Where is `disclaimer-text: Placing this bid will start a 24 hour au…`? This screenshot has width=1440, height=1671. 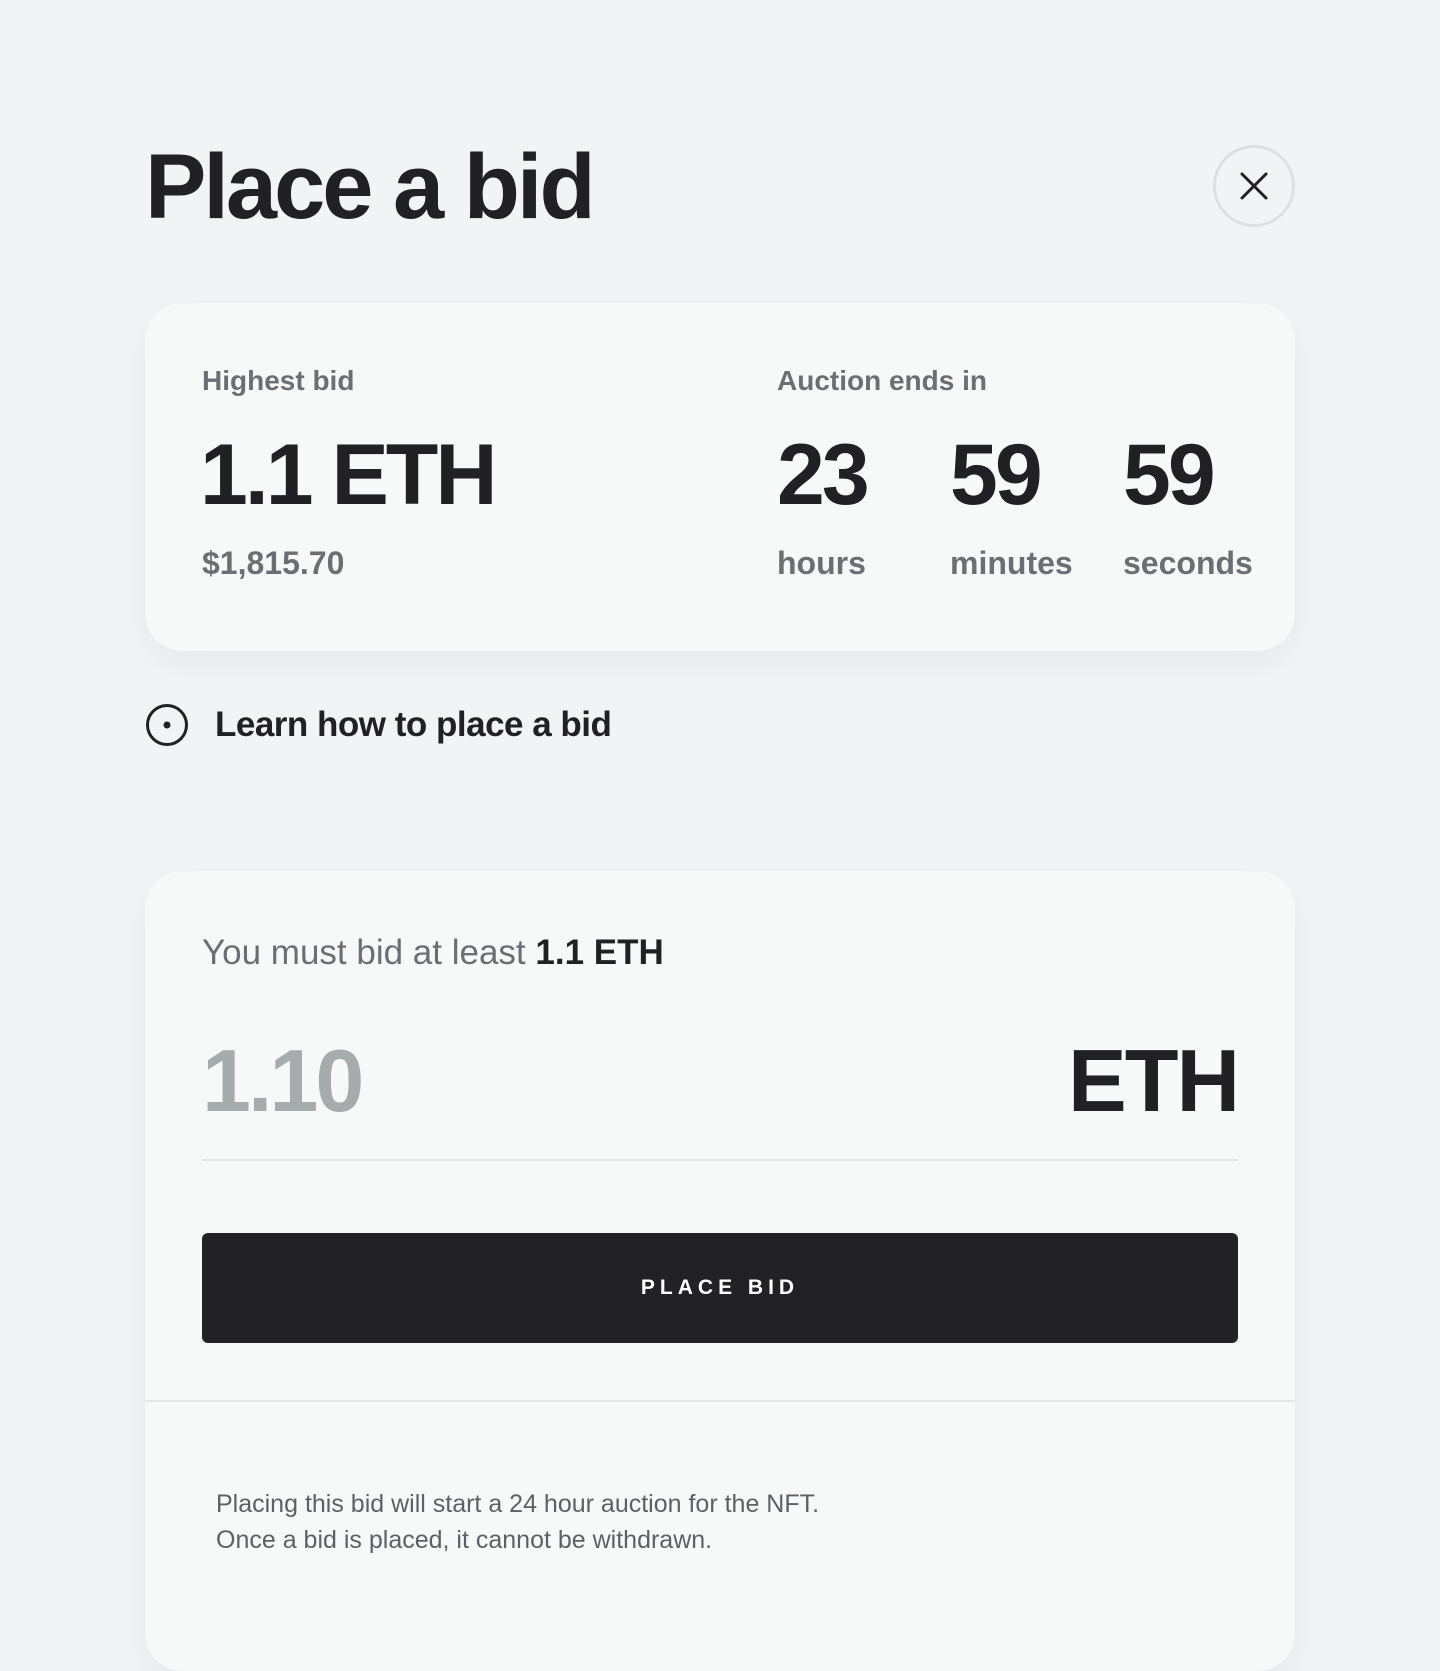
disclaimer-text: Placing this bid will start a 24 hour au… is located at coordinates (666, 1522).